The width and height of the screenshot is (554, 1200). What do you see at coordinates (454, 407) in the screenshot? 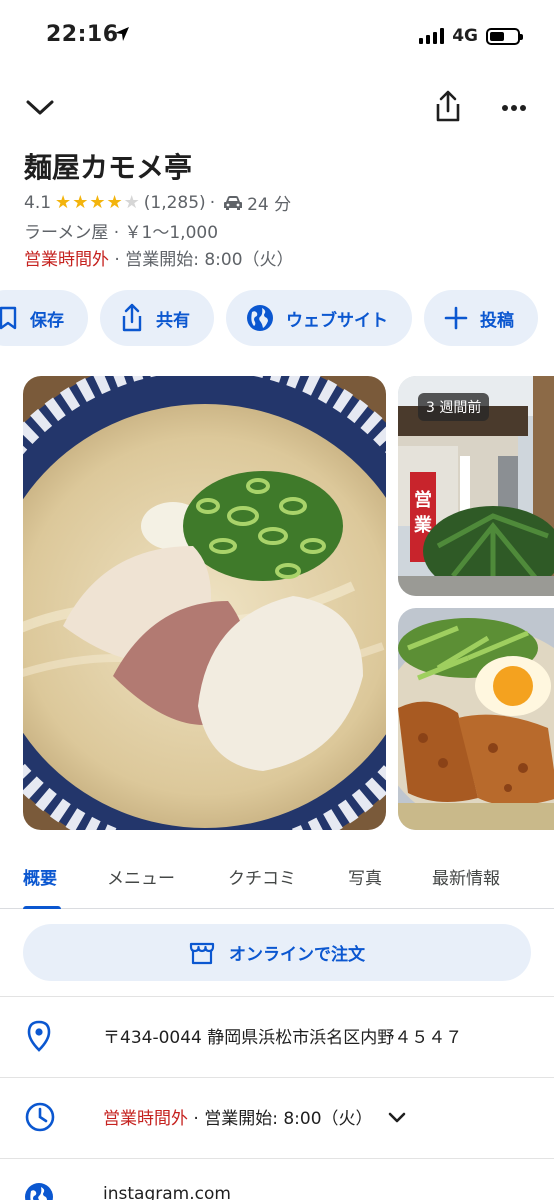
I see `photo-age-badge: 3 週間前` at bounding box center [454, 407].